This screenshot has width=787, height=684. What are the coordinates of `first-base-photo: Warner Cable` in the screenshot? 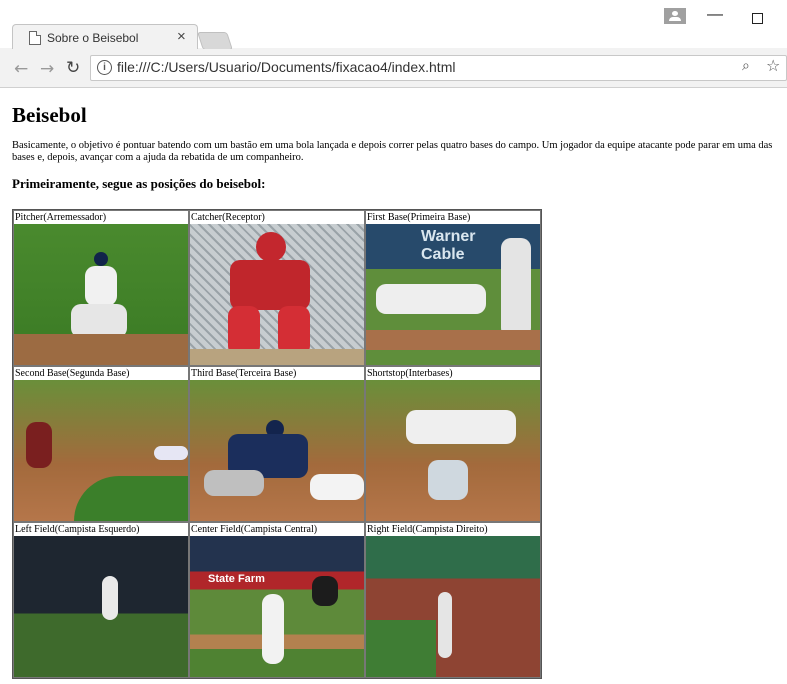 It's located at (453, 294).